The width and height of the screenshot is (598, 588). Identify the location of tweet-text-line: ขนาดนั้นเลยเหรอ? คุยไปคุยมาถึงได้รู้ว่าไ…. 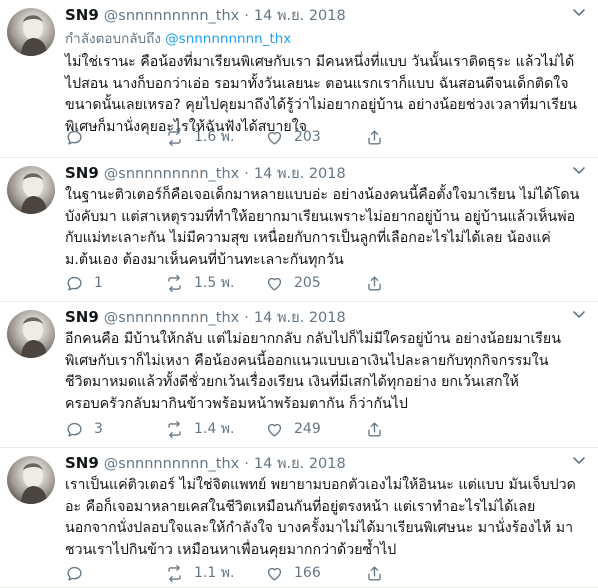
(321, 105).